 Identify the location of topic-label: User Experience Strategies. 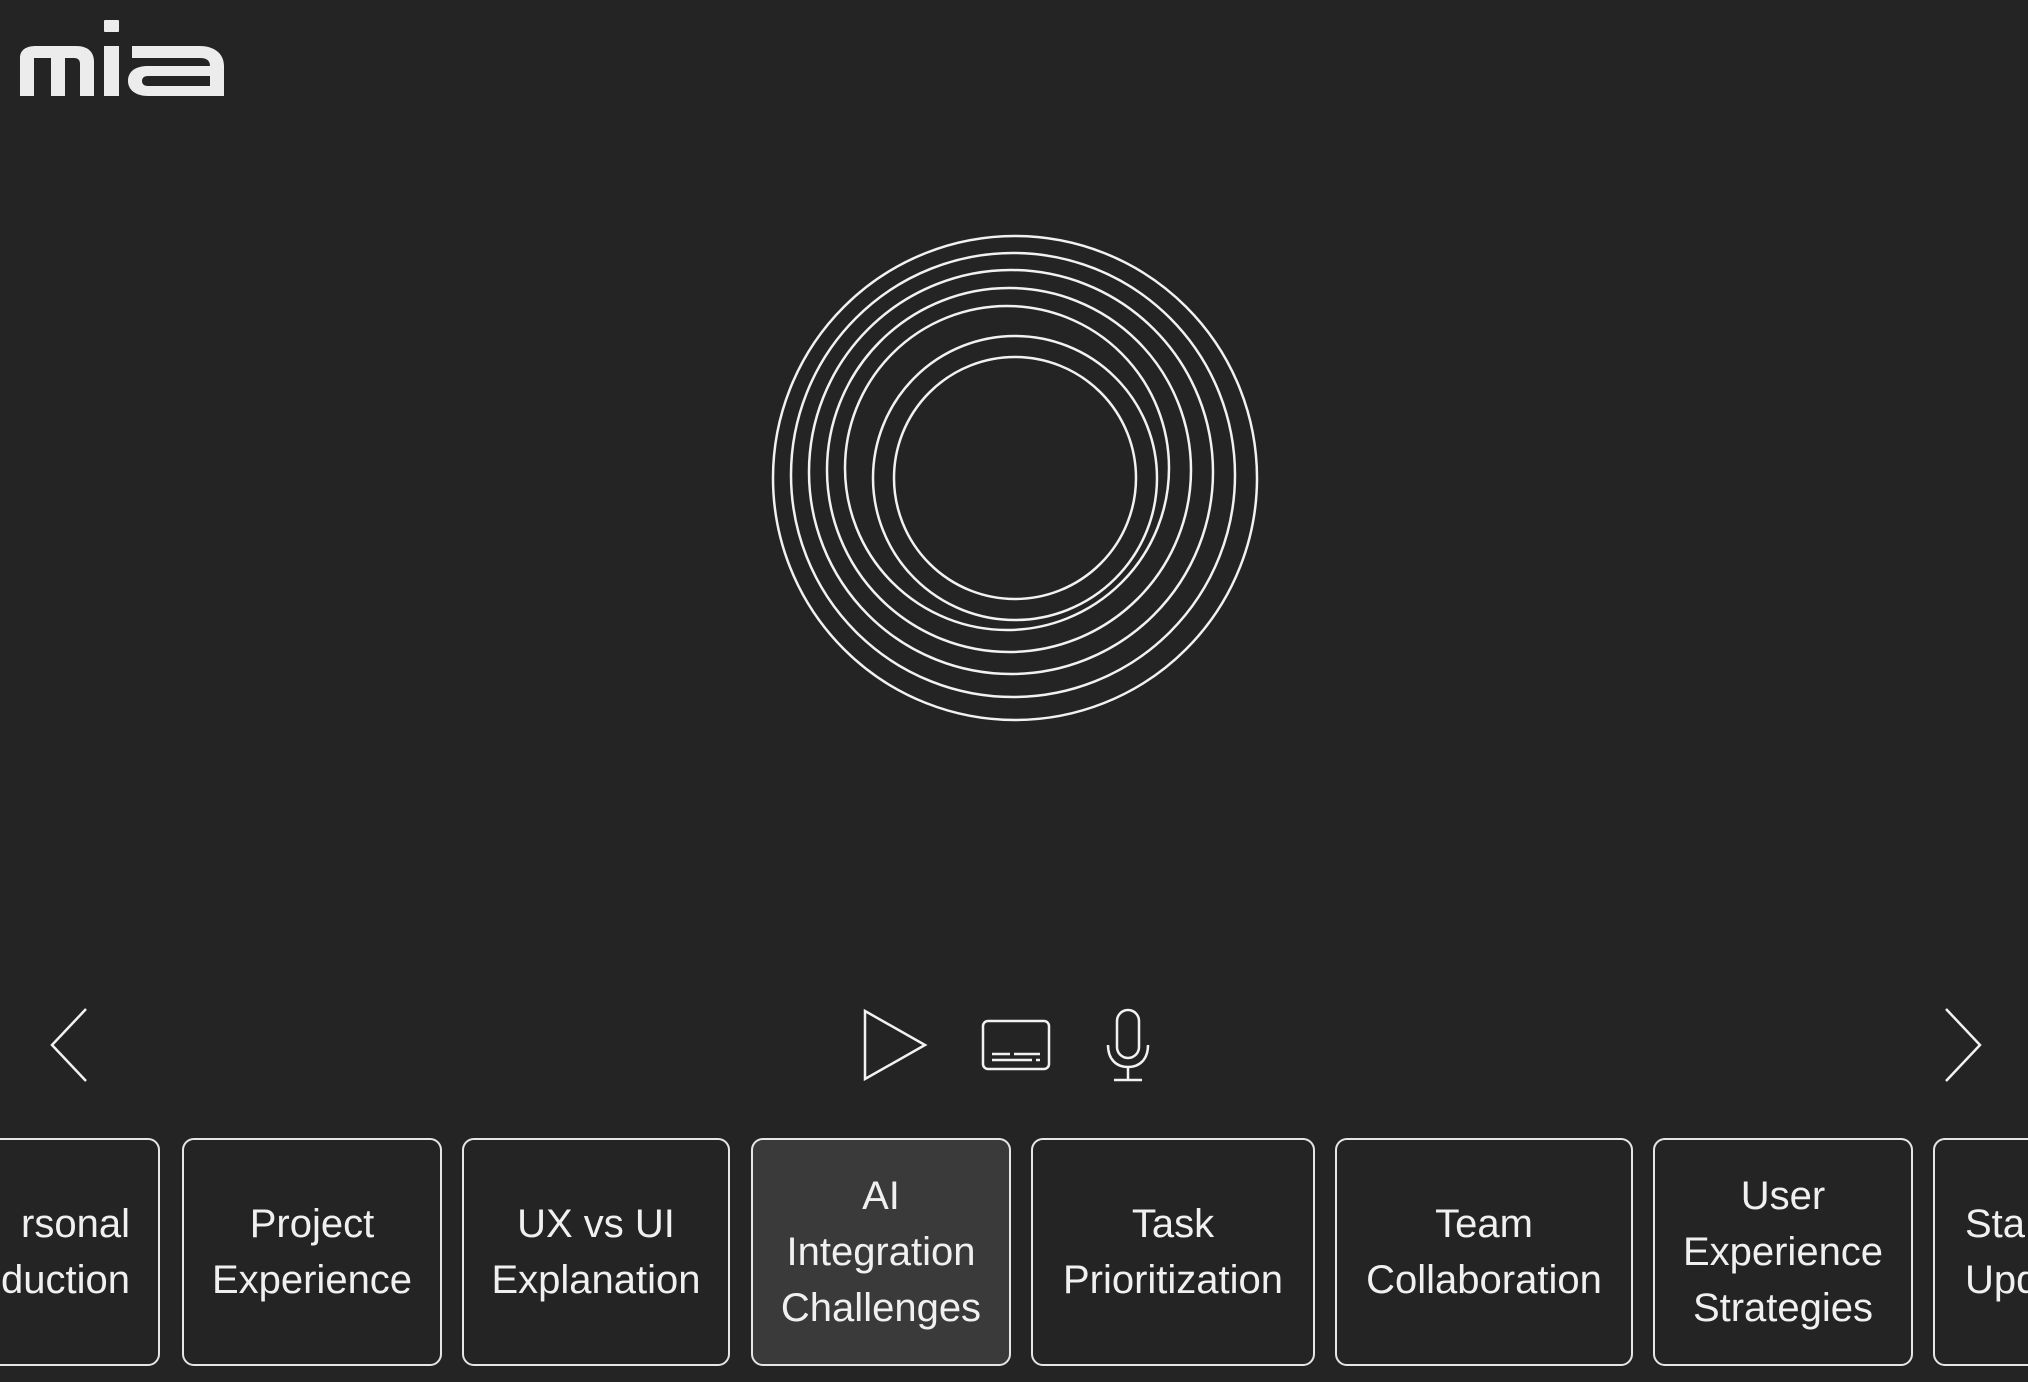
(1783, 1252).